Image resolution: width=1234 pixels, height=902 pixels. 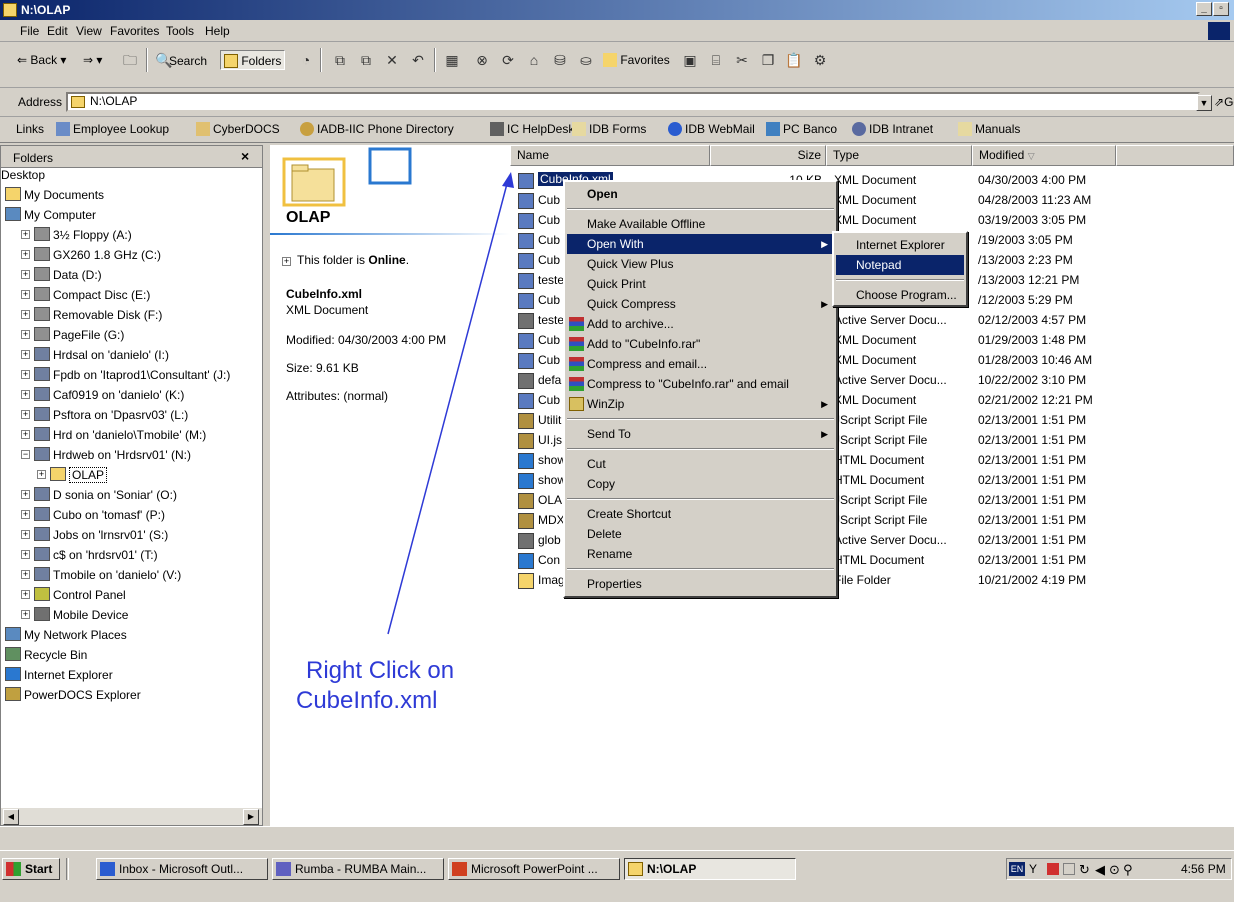 I want to click on menu-favorites: Favorites, so click(x=134, y=31).